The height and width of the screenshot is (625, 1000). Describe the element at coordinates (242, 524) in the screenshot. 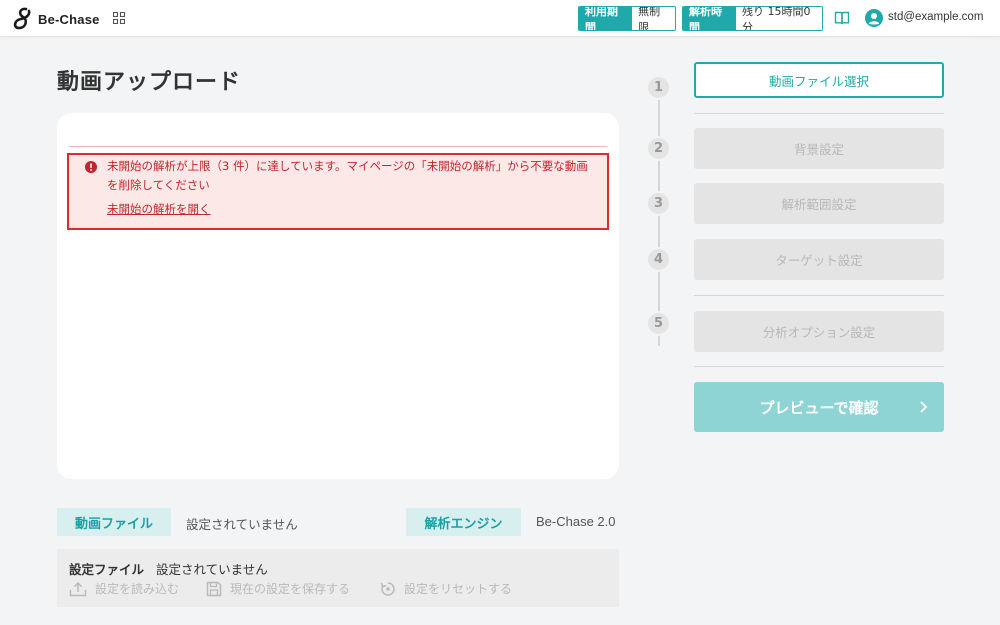

I see `video-file-value: 設定されていません` at that location.